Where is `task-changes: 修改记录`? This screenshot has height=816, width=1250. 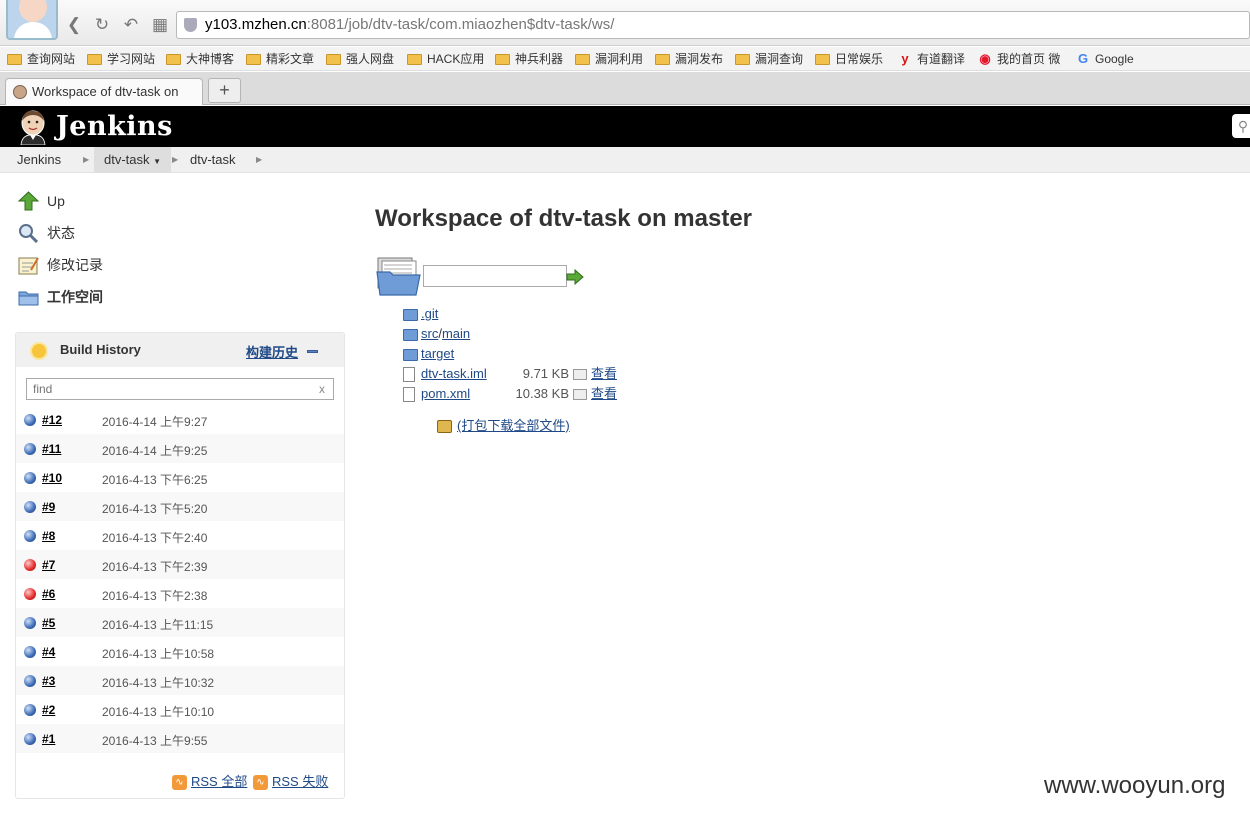 task-changes: 修改记录 is located at coordinates (60, 265).